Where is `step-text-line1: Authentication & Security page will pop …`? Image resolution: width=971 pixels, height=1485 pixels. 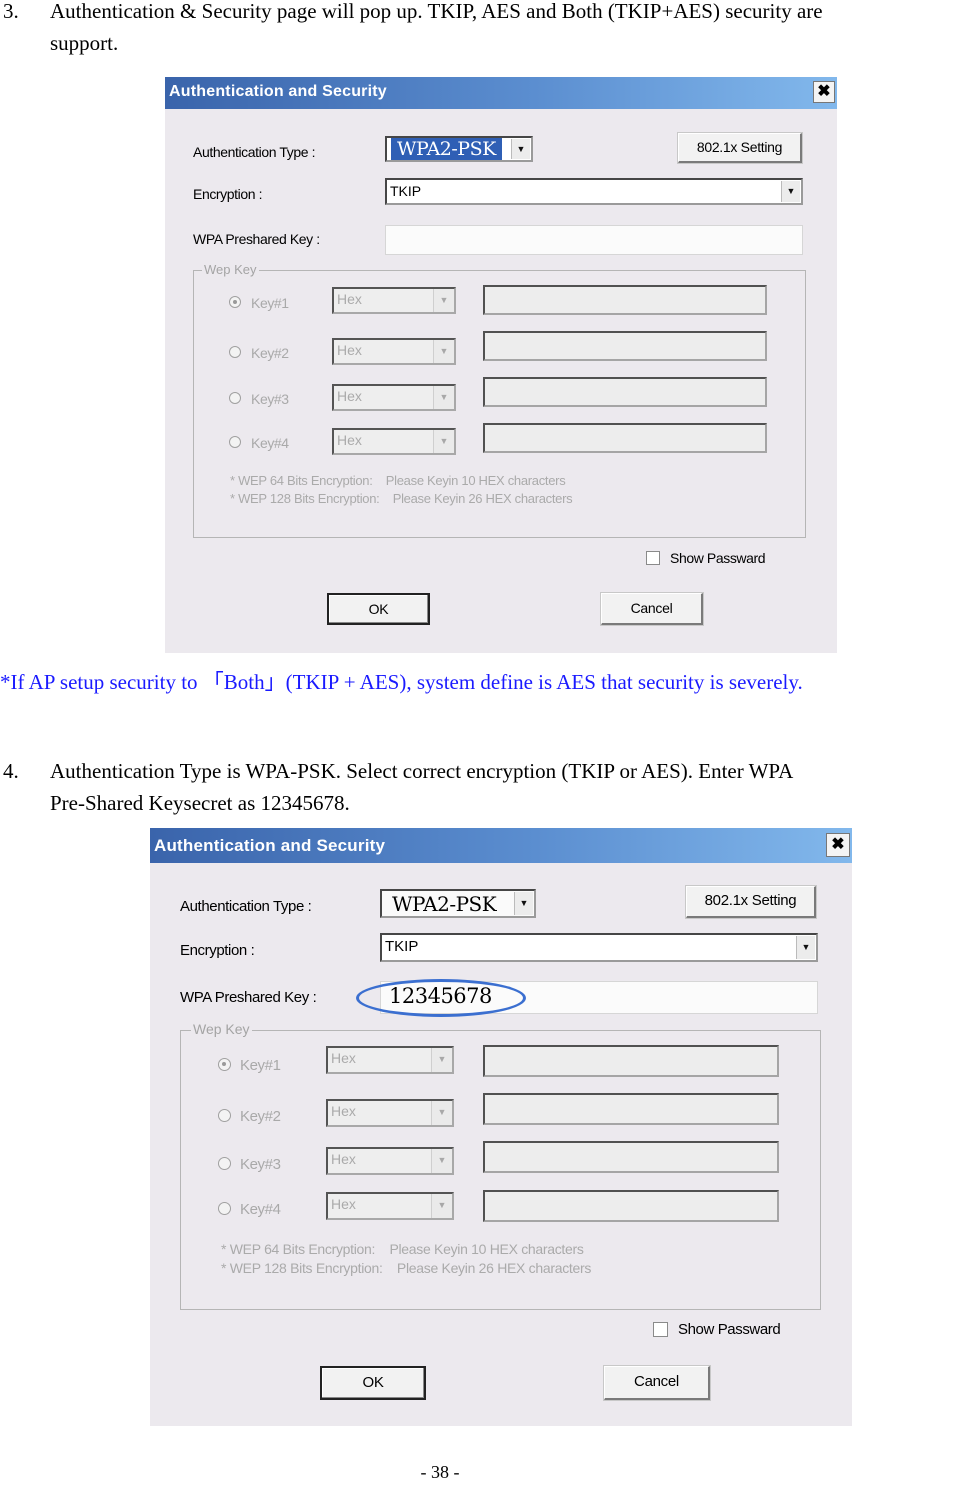 step-text-line1: Authentication & Security page will pop … is located at coordinates (436, 11).